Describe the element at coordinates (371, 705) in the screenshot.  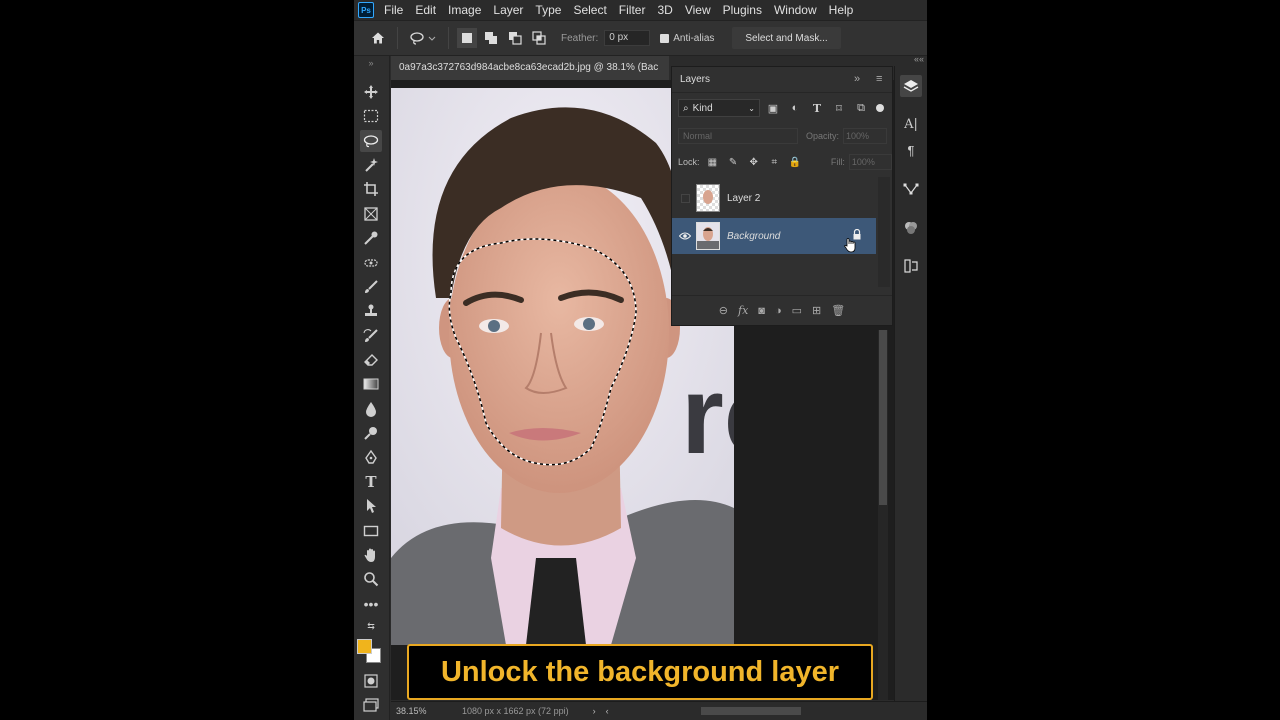
I see `screen-mode-icon` at that location.